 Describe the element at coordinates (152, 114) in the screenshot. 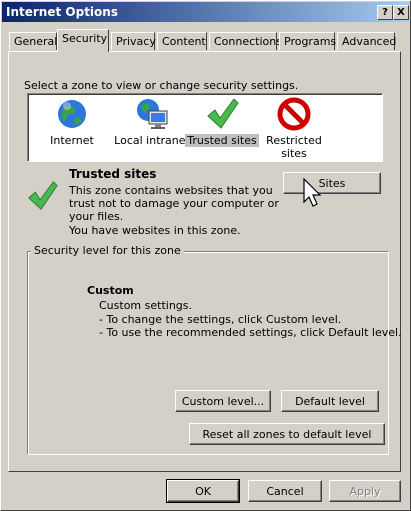

I see `intranet-icon` at that location.